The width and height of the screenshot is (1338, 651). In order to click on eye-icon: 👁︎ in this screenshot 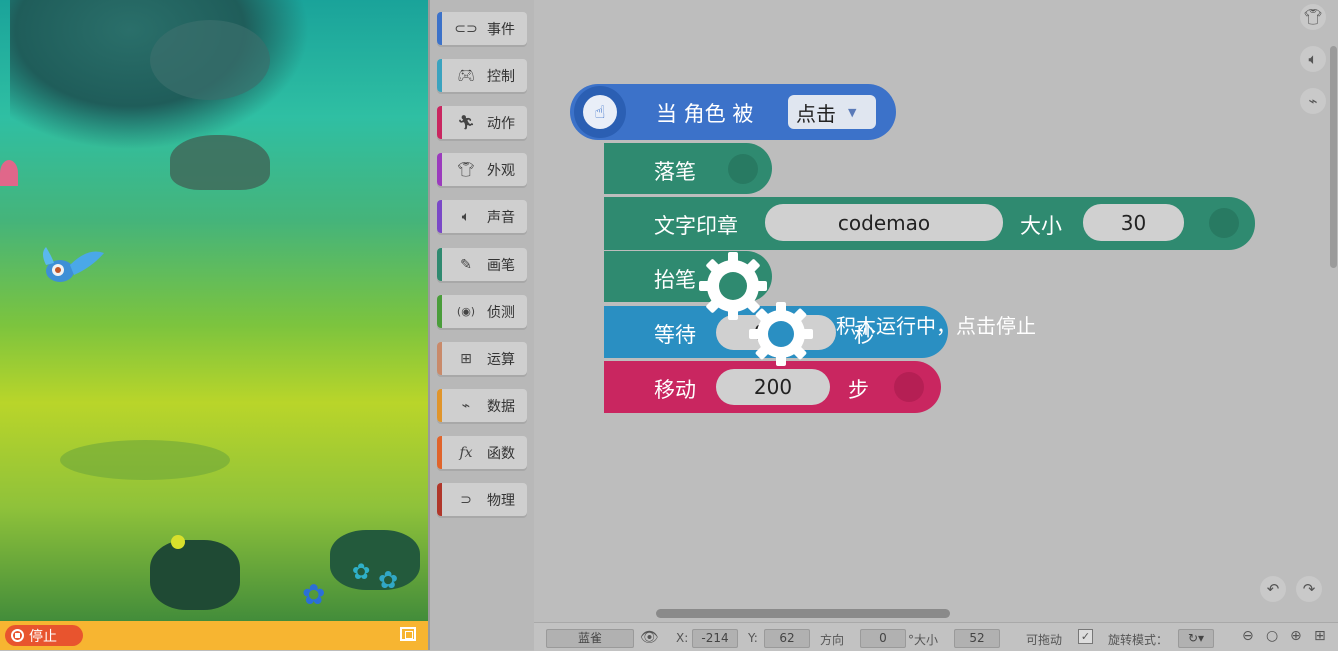, I will do `click(649, 637)`.